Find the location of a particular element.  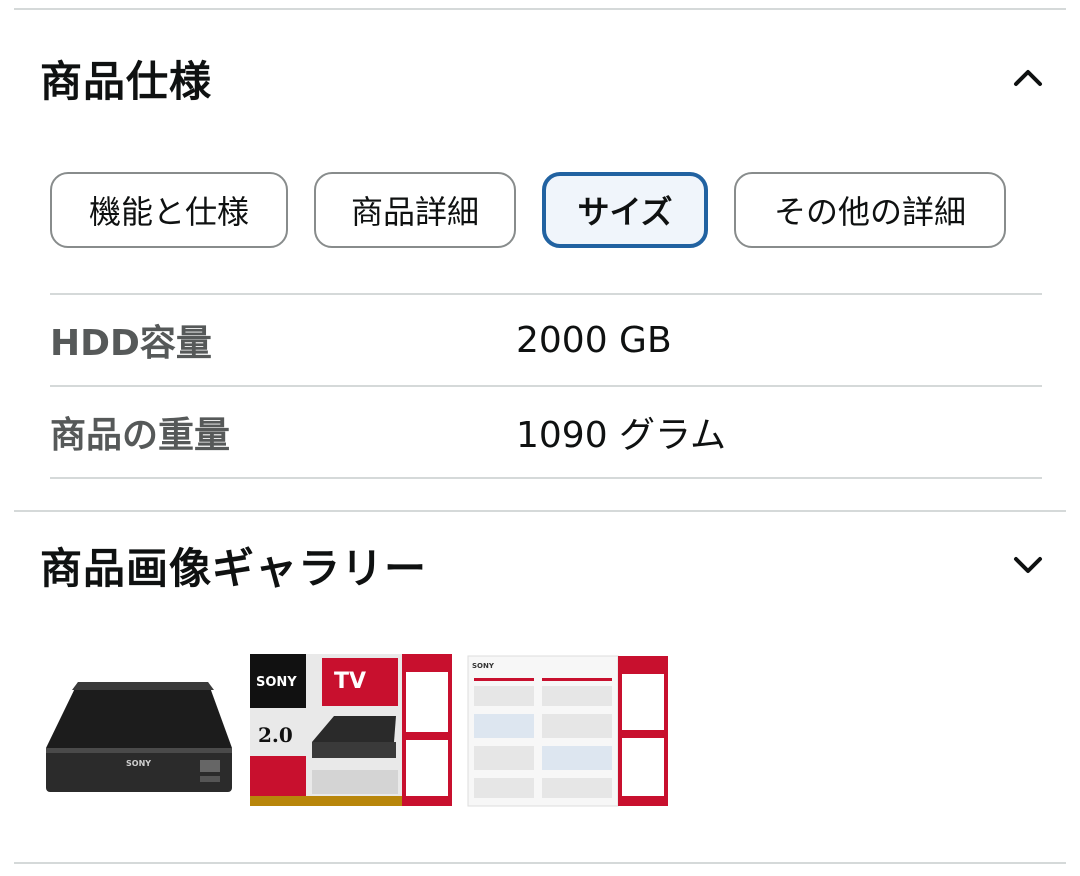

spec-tabs: 機能と仕様 商品詳細 サイズ その他の詳細 is located at coordinates (528, 210).